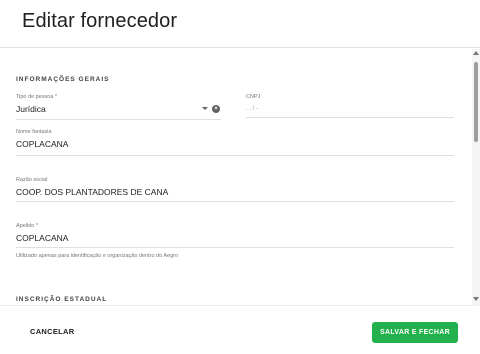 The width and height of the screenshot is (480, 354). Describe the element at coordinates (216, 109) in the screenshot. I see `clear-icon: ×` at that location.